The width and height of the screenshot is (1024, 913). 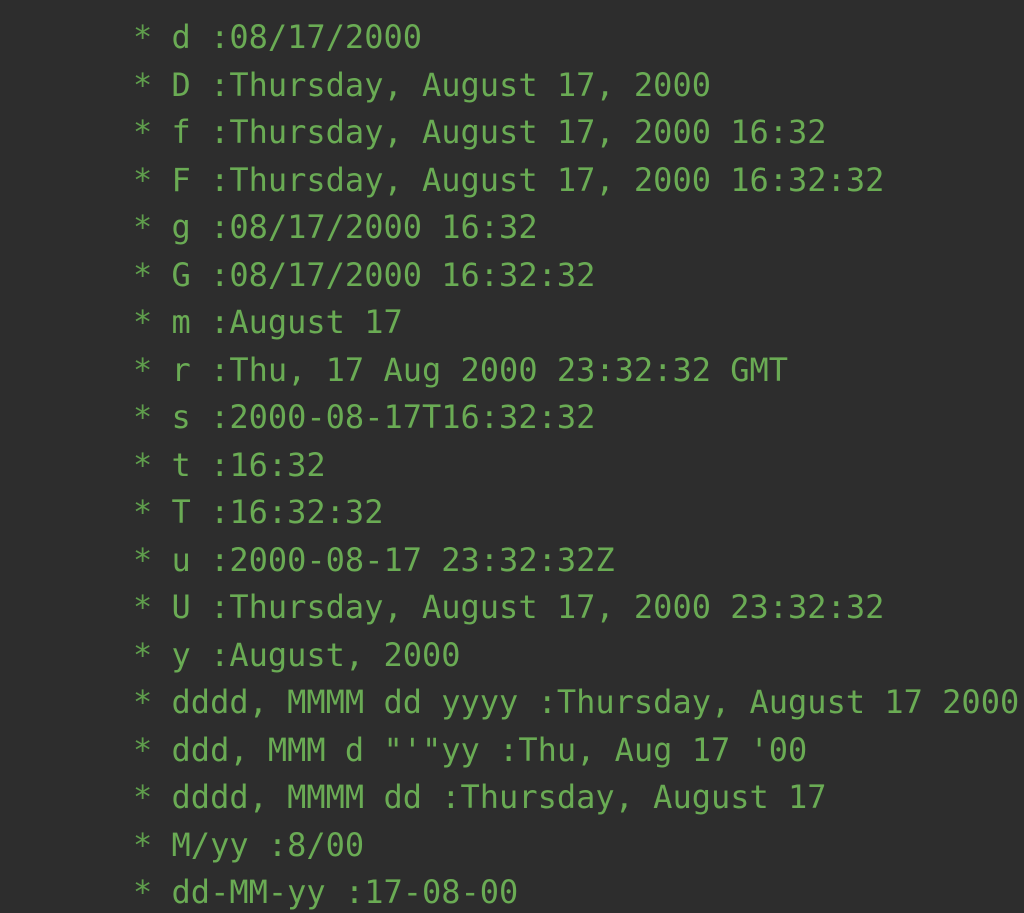 What do you see at coordinates (191, 369) in the screenshot?
I see `format-specifier: r` at bounding box center [191, 369].